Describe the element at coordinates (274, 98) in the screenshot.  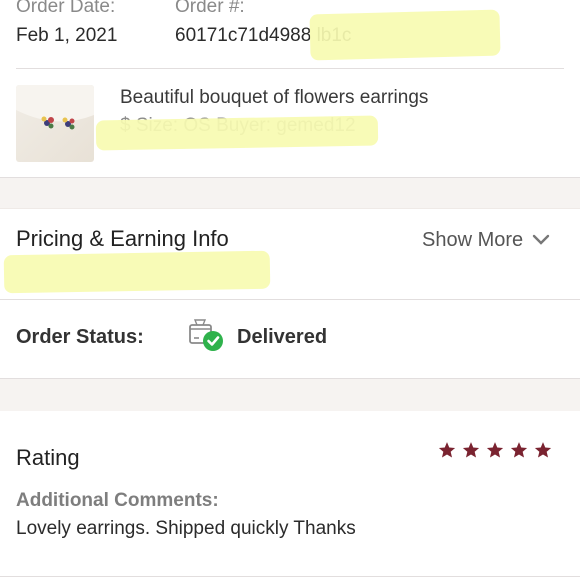
I see `item-title: Beautiful bouquet of flowers earrings` at that location.